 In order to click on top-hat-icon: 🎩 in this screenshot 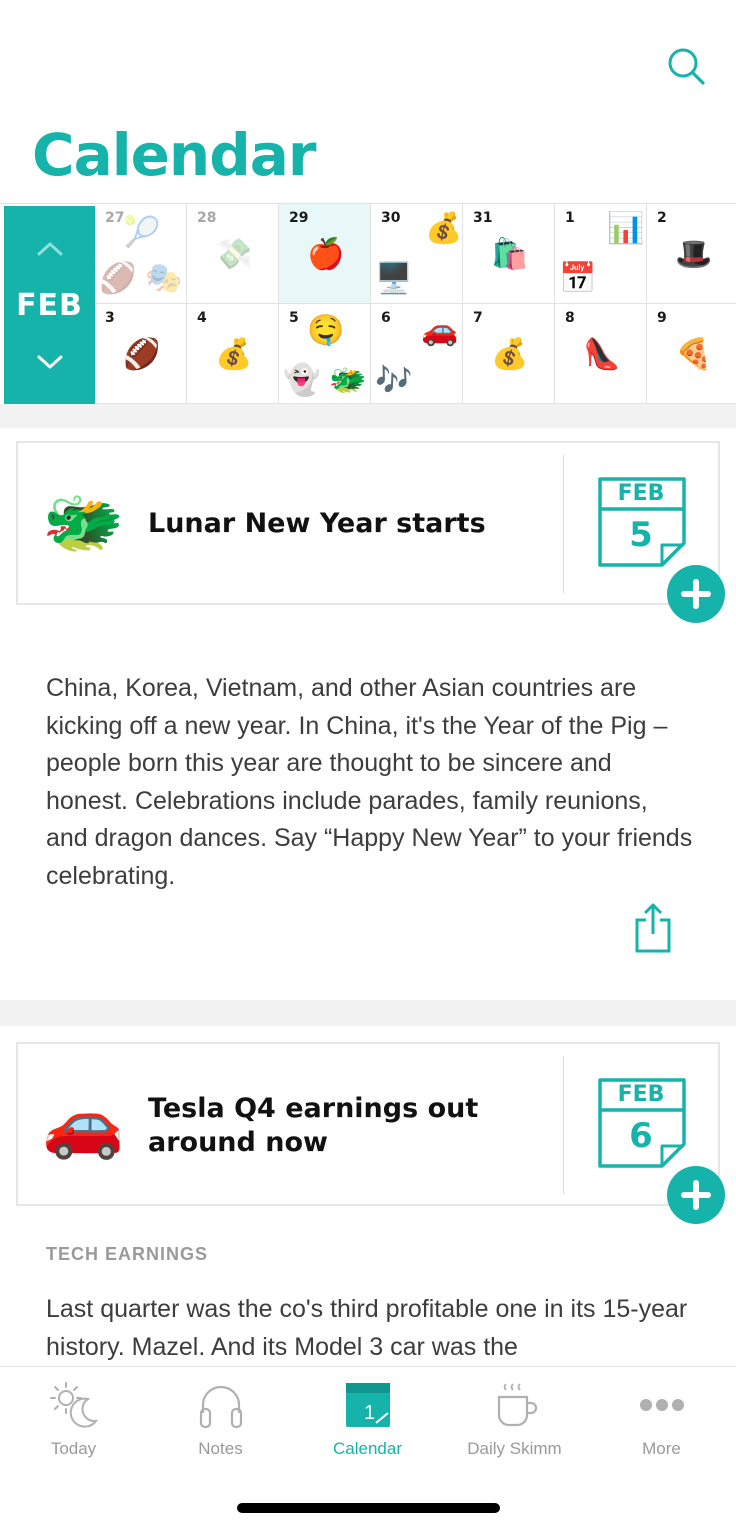, I will do `click(694, 254)`.